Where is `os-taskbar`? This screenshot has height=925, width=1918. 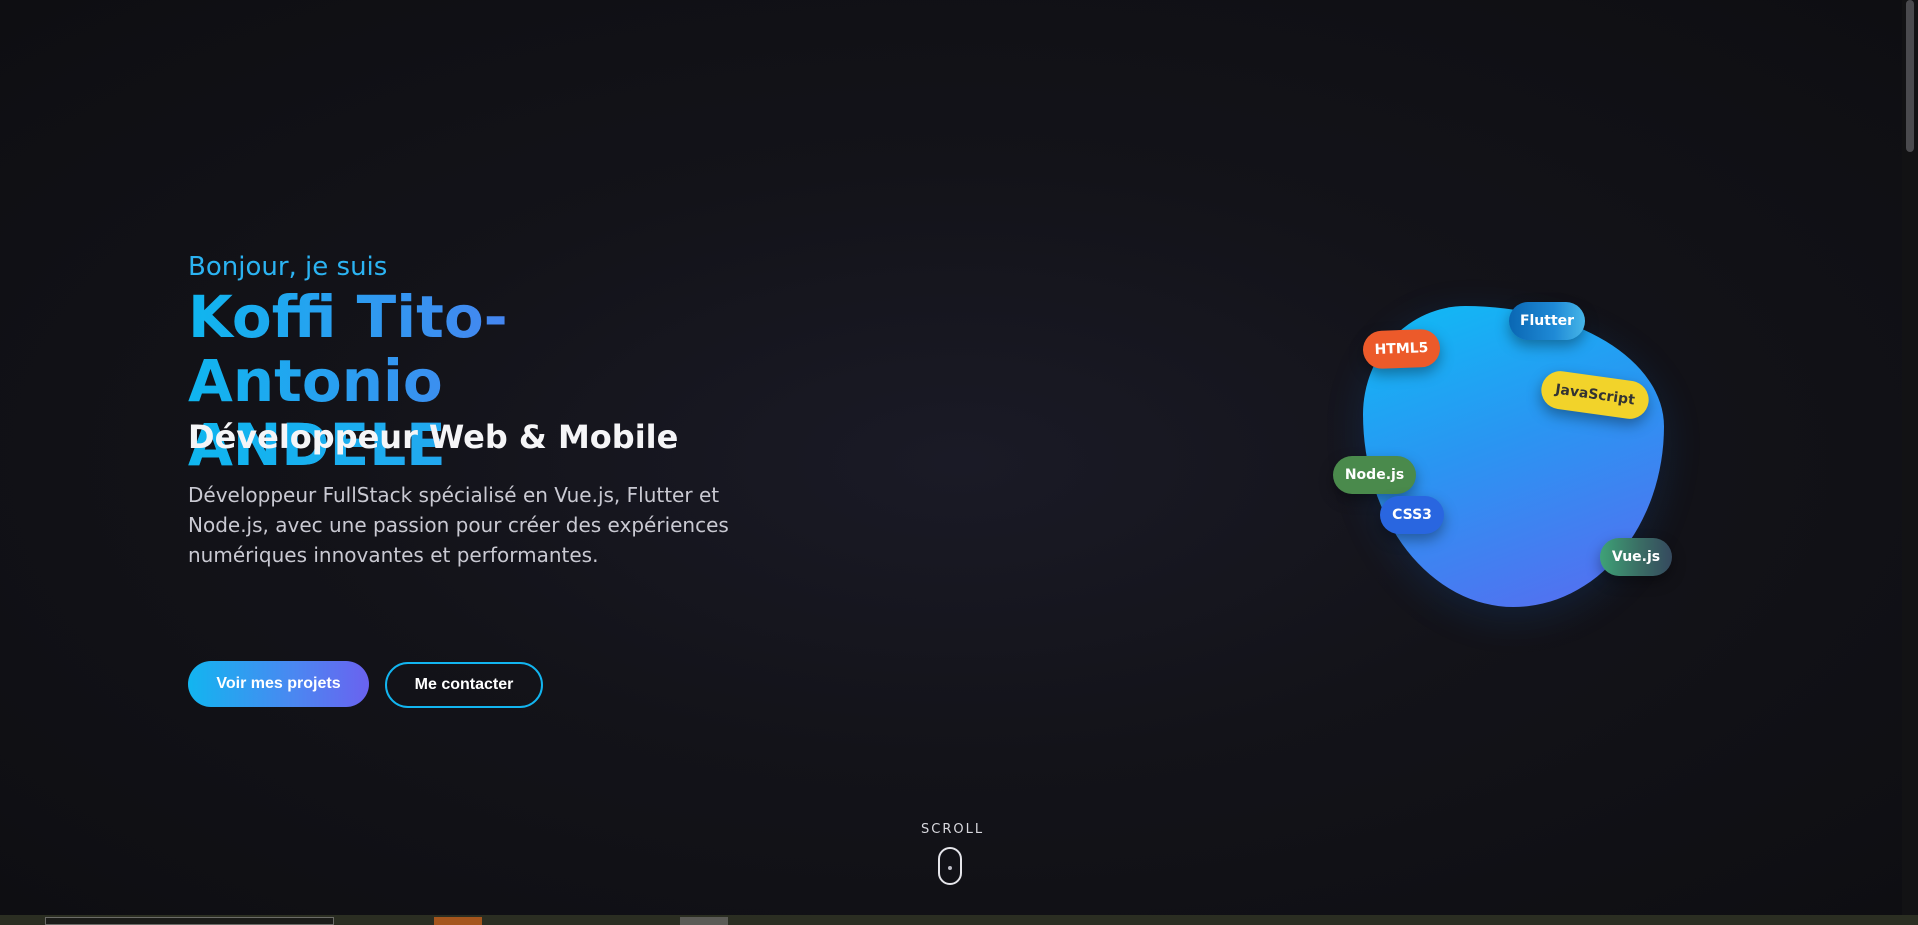
os-taskbar is located at coordinates (959, 920).